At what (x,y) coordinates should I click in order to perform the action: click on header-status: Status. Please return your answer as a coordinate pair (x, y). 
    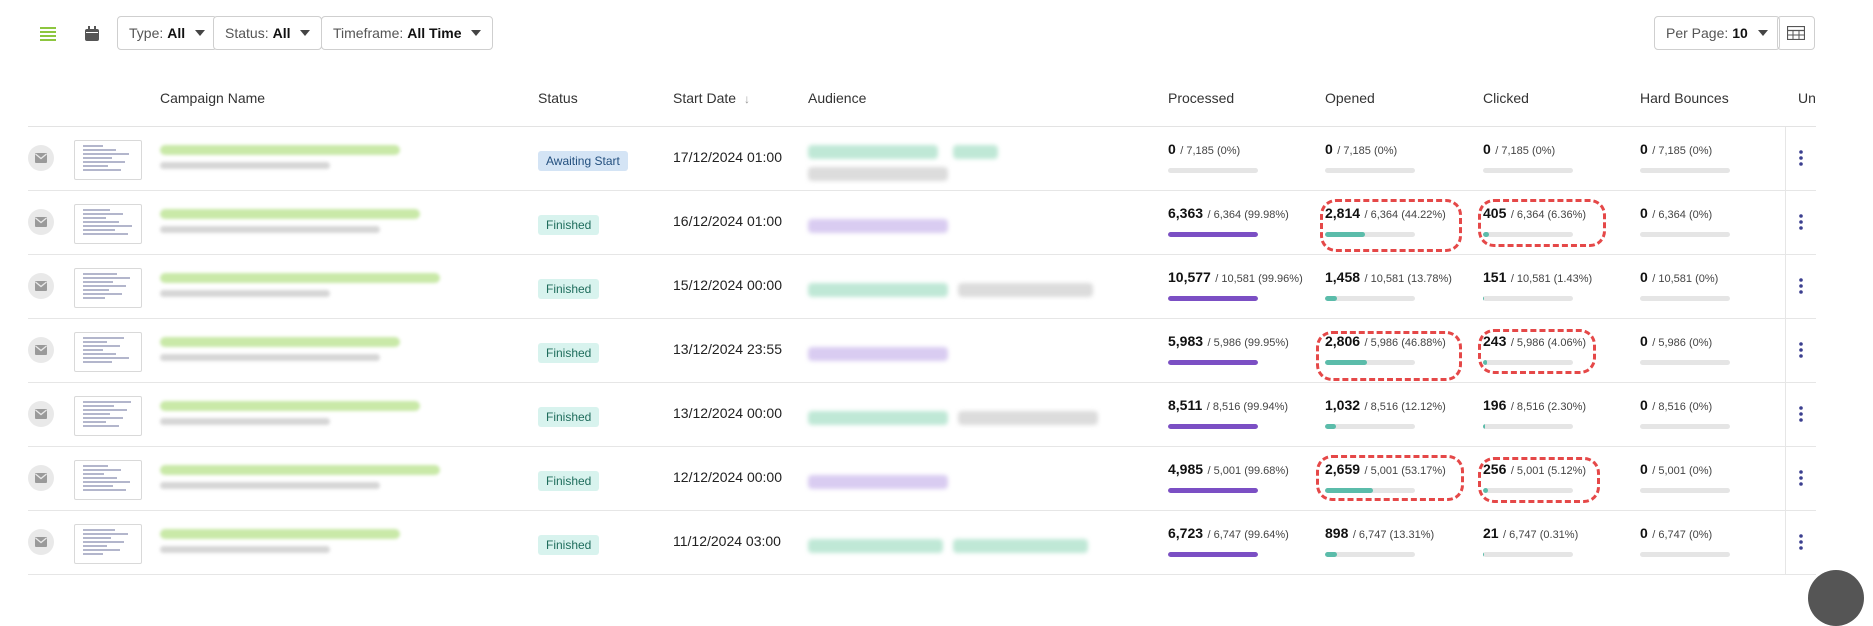
    Looking at the image, I should click on (558, 98).